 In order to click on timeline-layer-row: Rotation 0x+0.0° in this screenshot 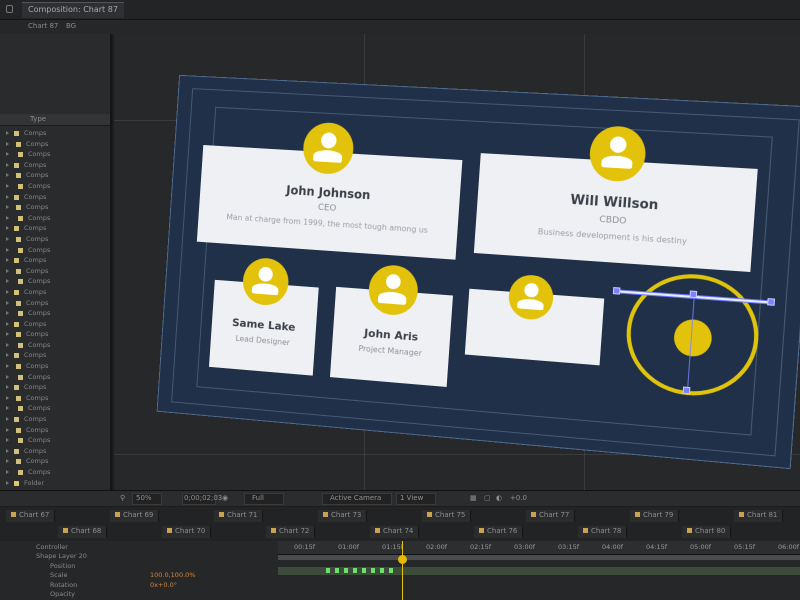, I will do `click(135, 585)`.